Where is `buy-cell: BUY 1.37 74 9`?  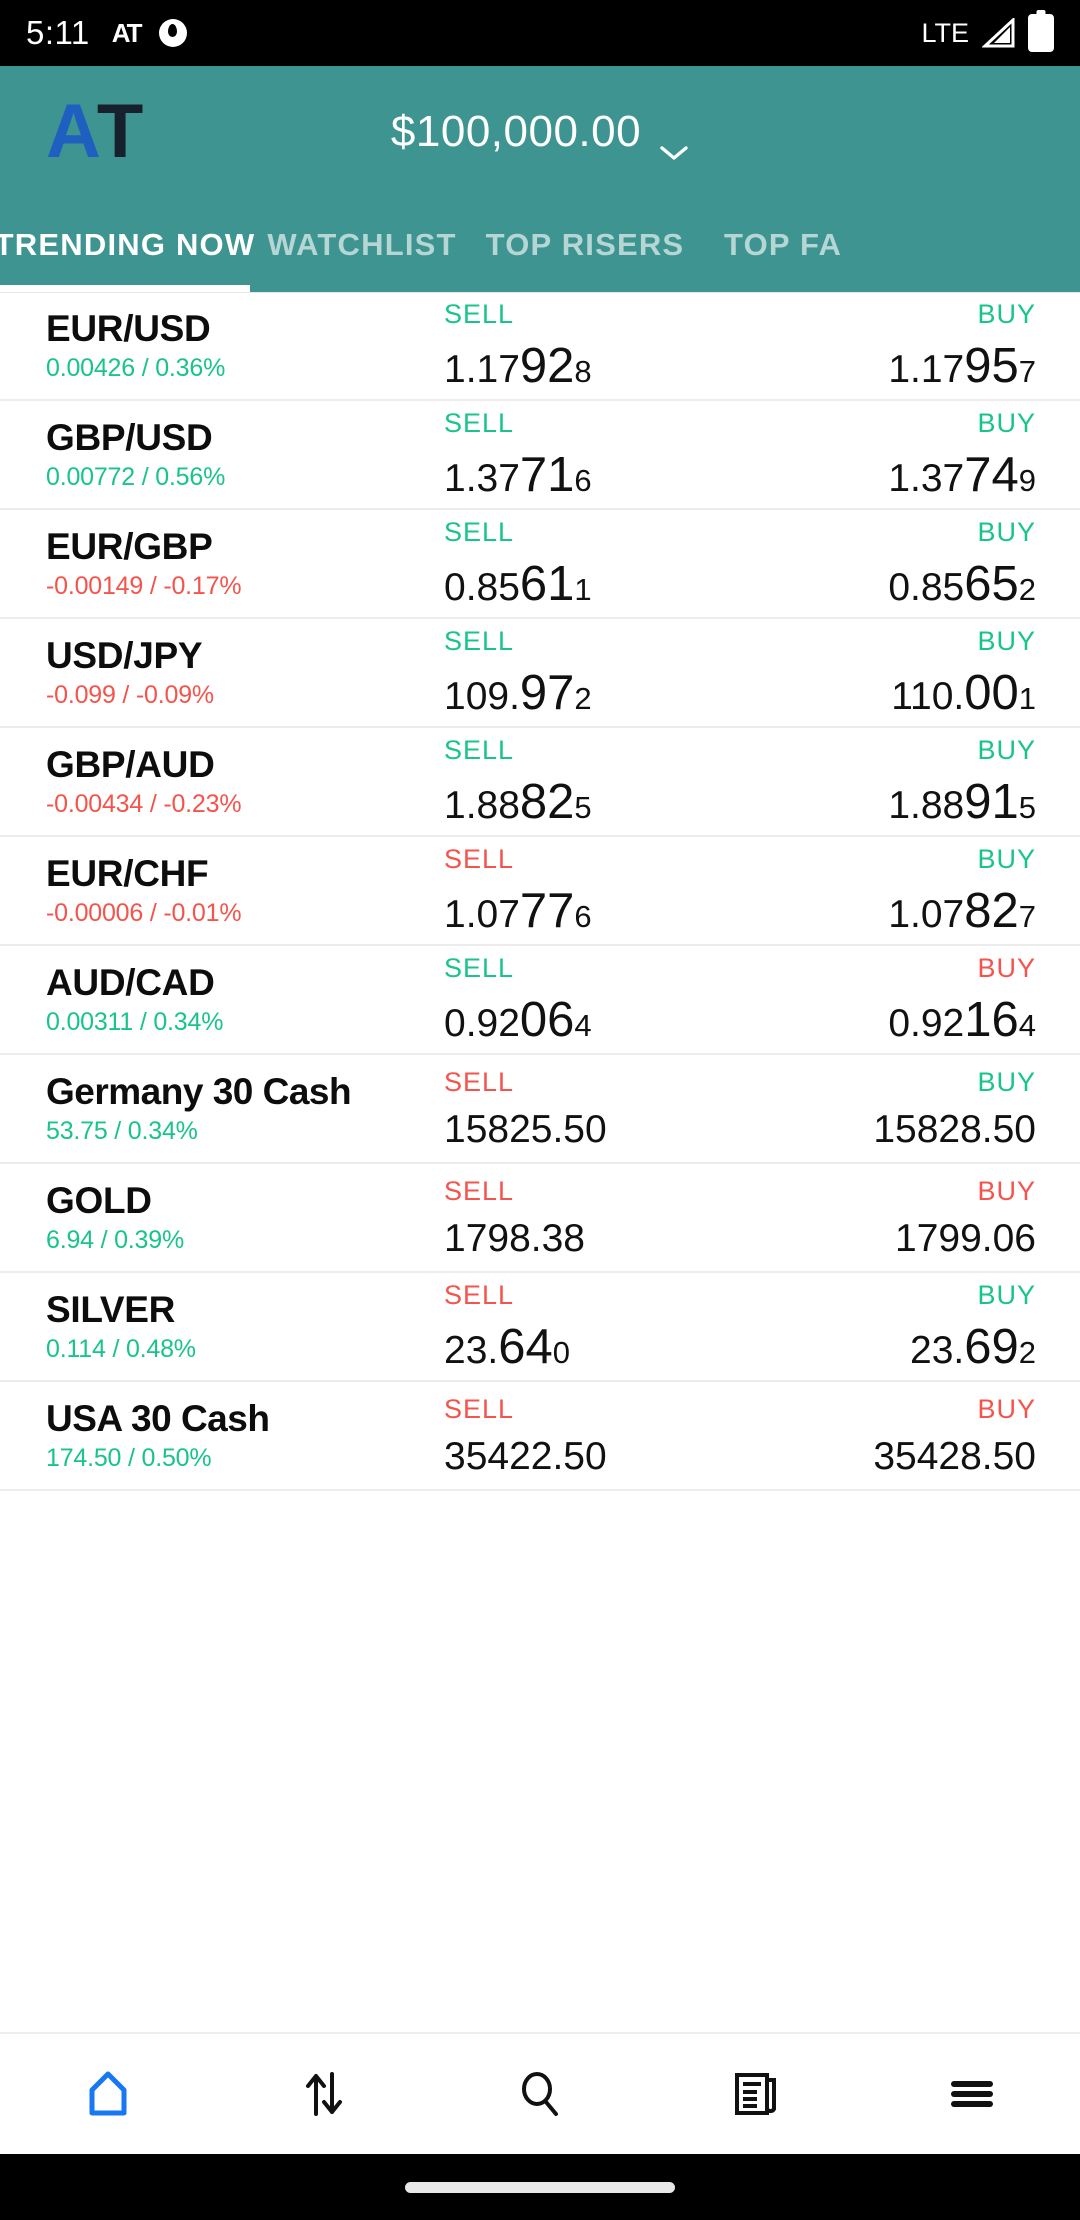
buy-cell: BUY 1.37 74 9 is located at coordinates (888, 454).